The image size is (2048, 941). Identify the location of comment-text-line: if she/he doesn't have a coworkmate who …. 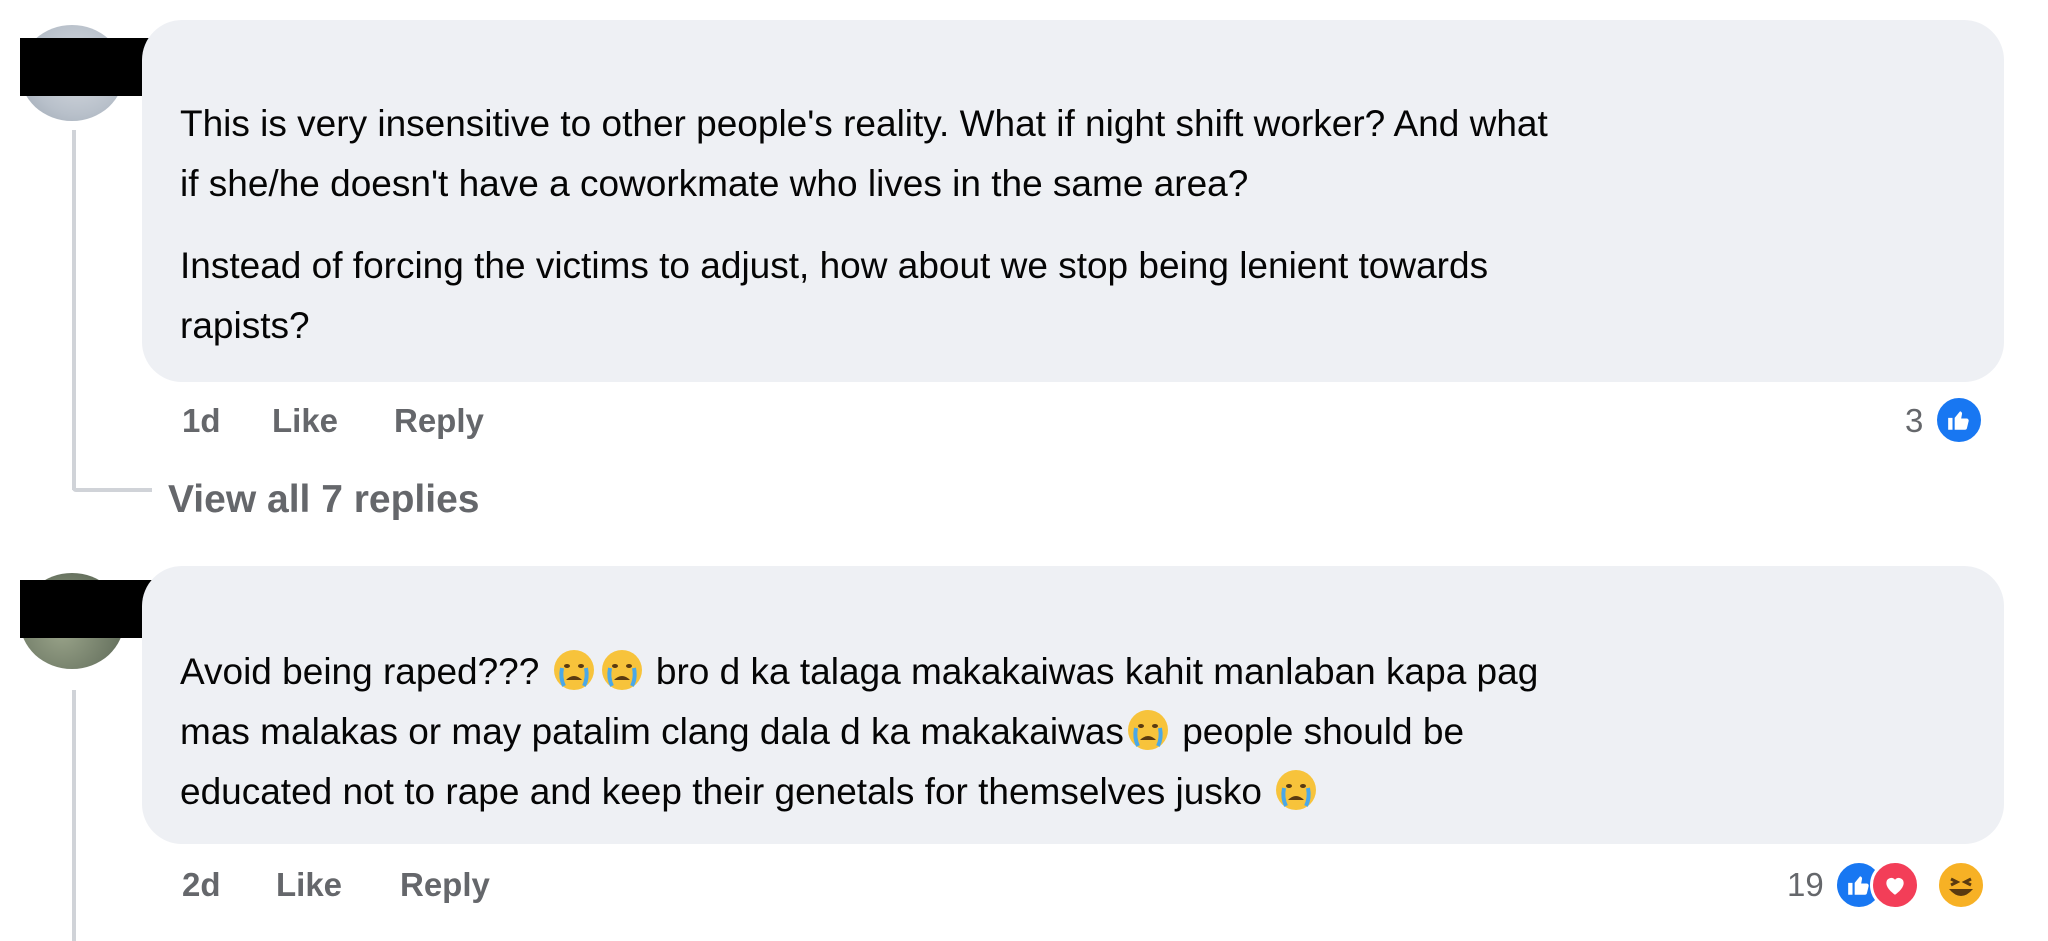
(714, 183).